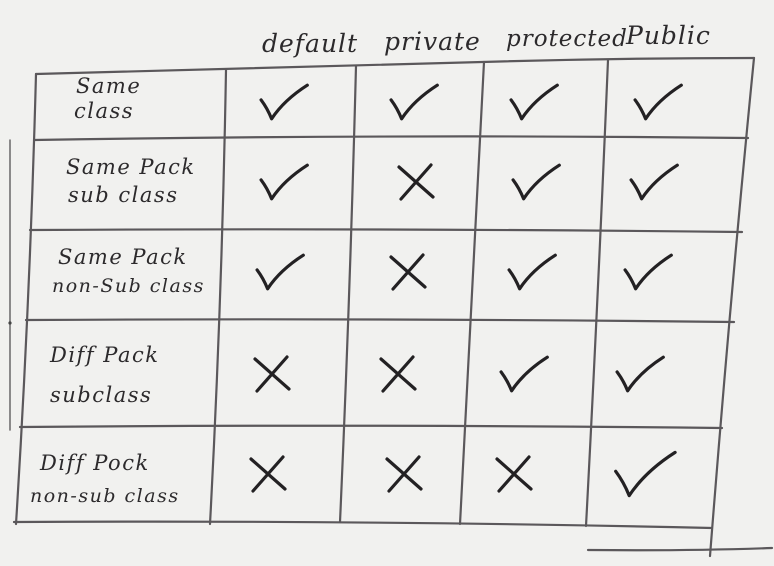 The height and width of the screenshot is (566, 774). I want to click on column-headers: default private protected Public, so click(486, 39).